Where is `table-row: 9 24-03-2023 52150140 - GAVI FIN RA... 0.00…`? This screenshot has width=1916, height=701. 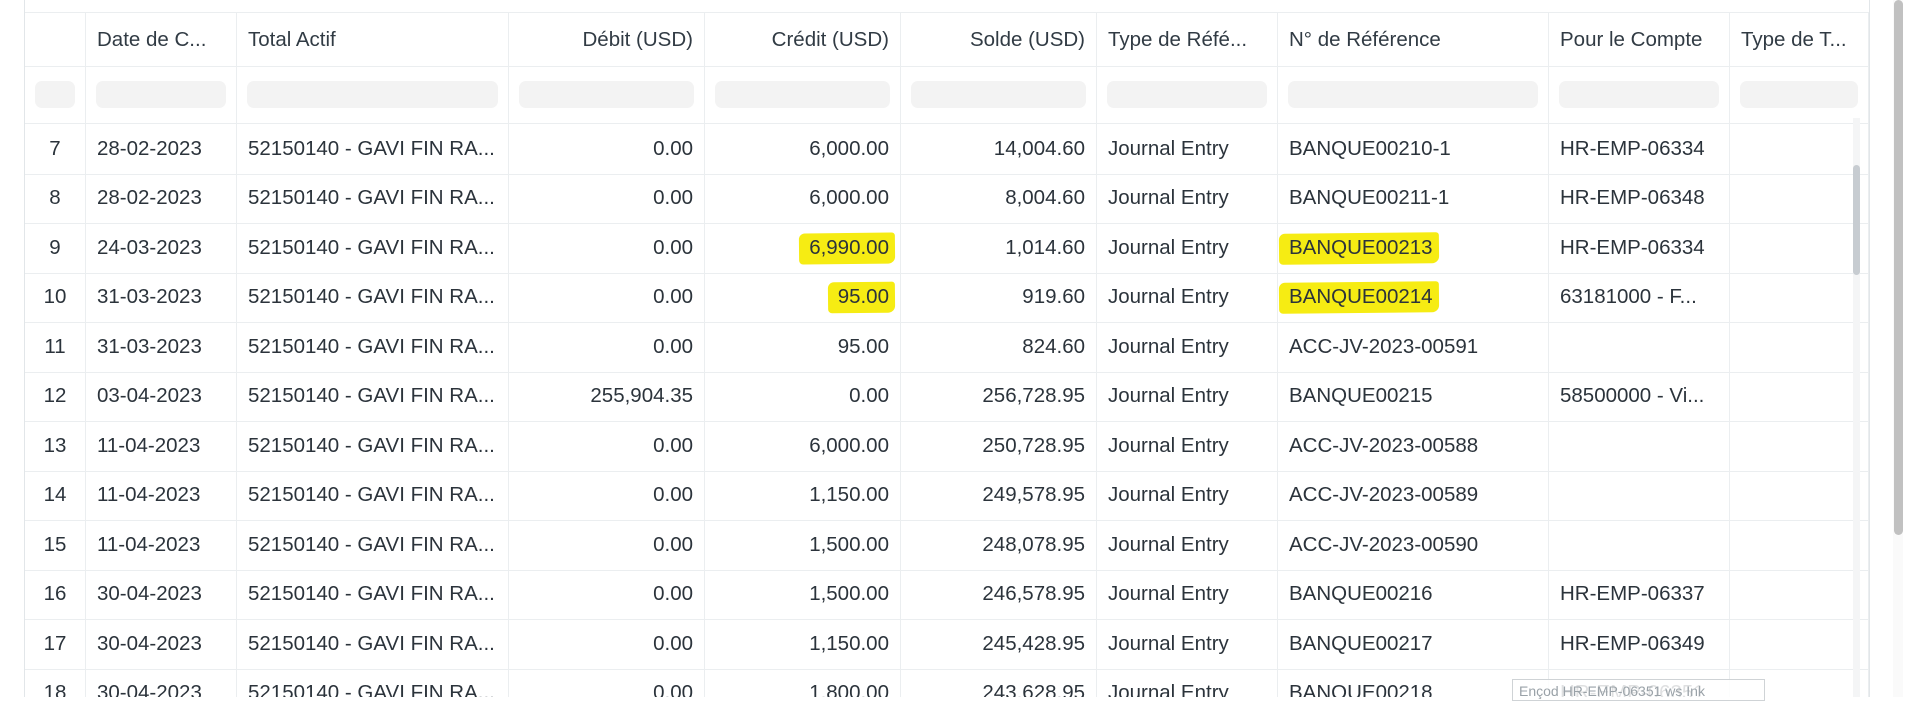
table-row: 9 24-03-2023 52150140 - GAVI FIN RA... 0.00… is located at coordinates (947, 248).